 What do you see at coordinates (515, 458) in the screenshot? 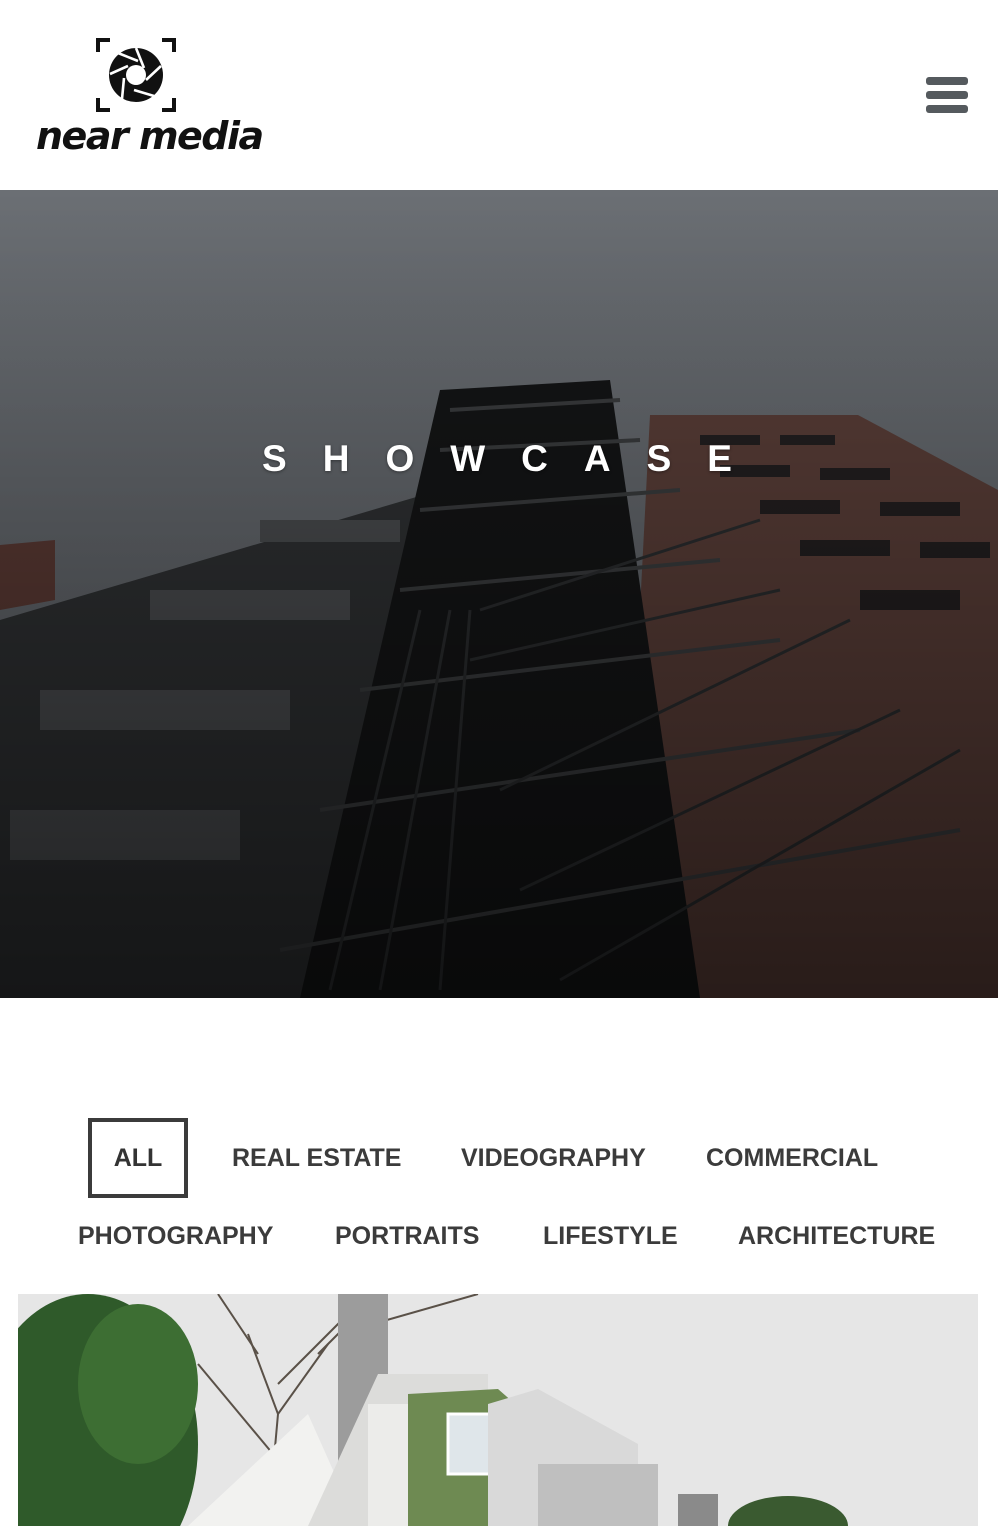
I see `hero-title: SHOWCASE` at bounding box center [515, 458].